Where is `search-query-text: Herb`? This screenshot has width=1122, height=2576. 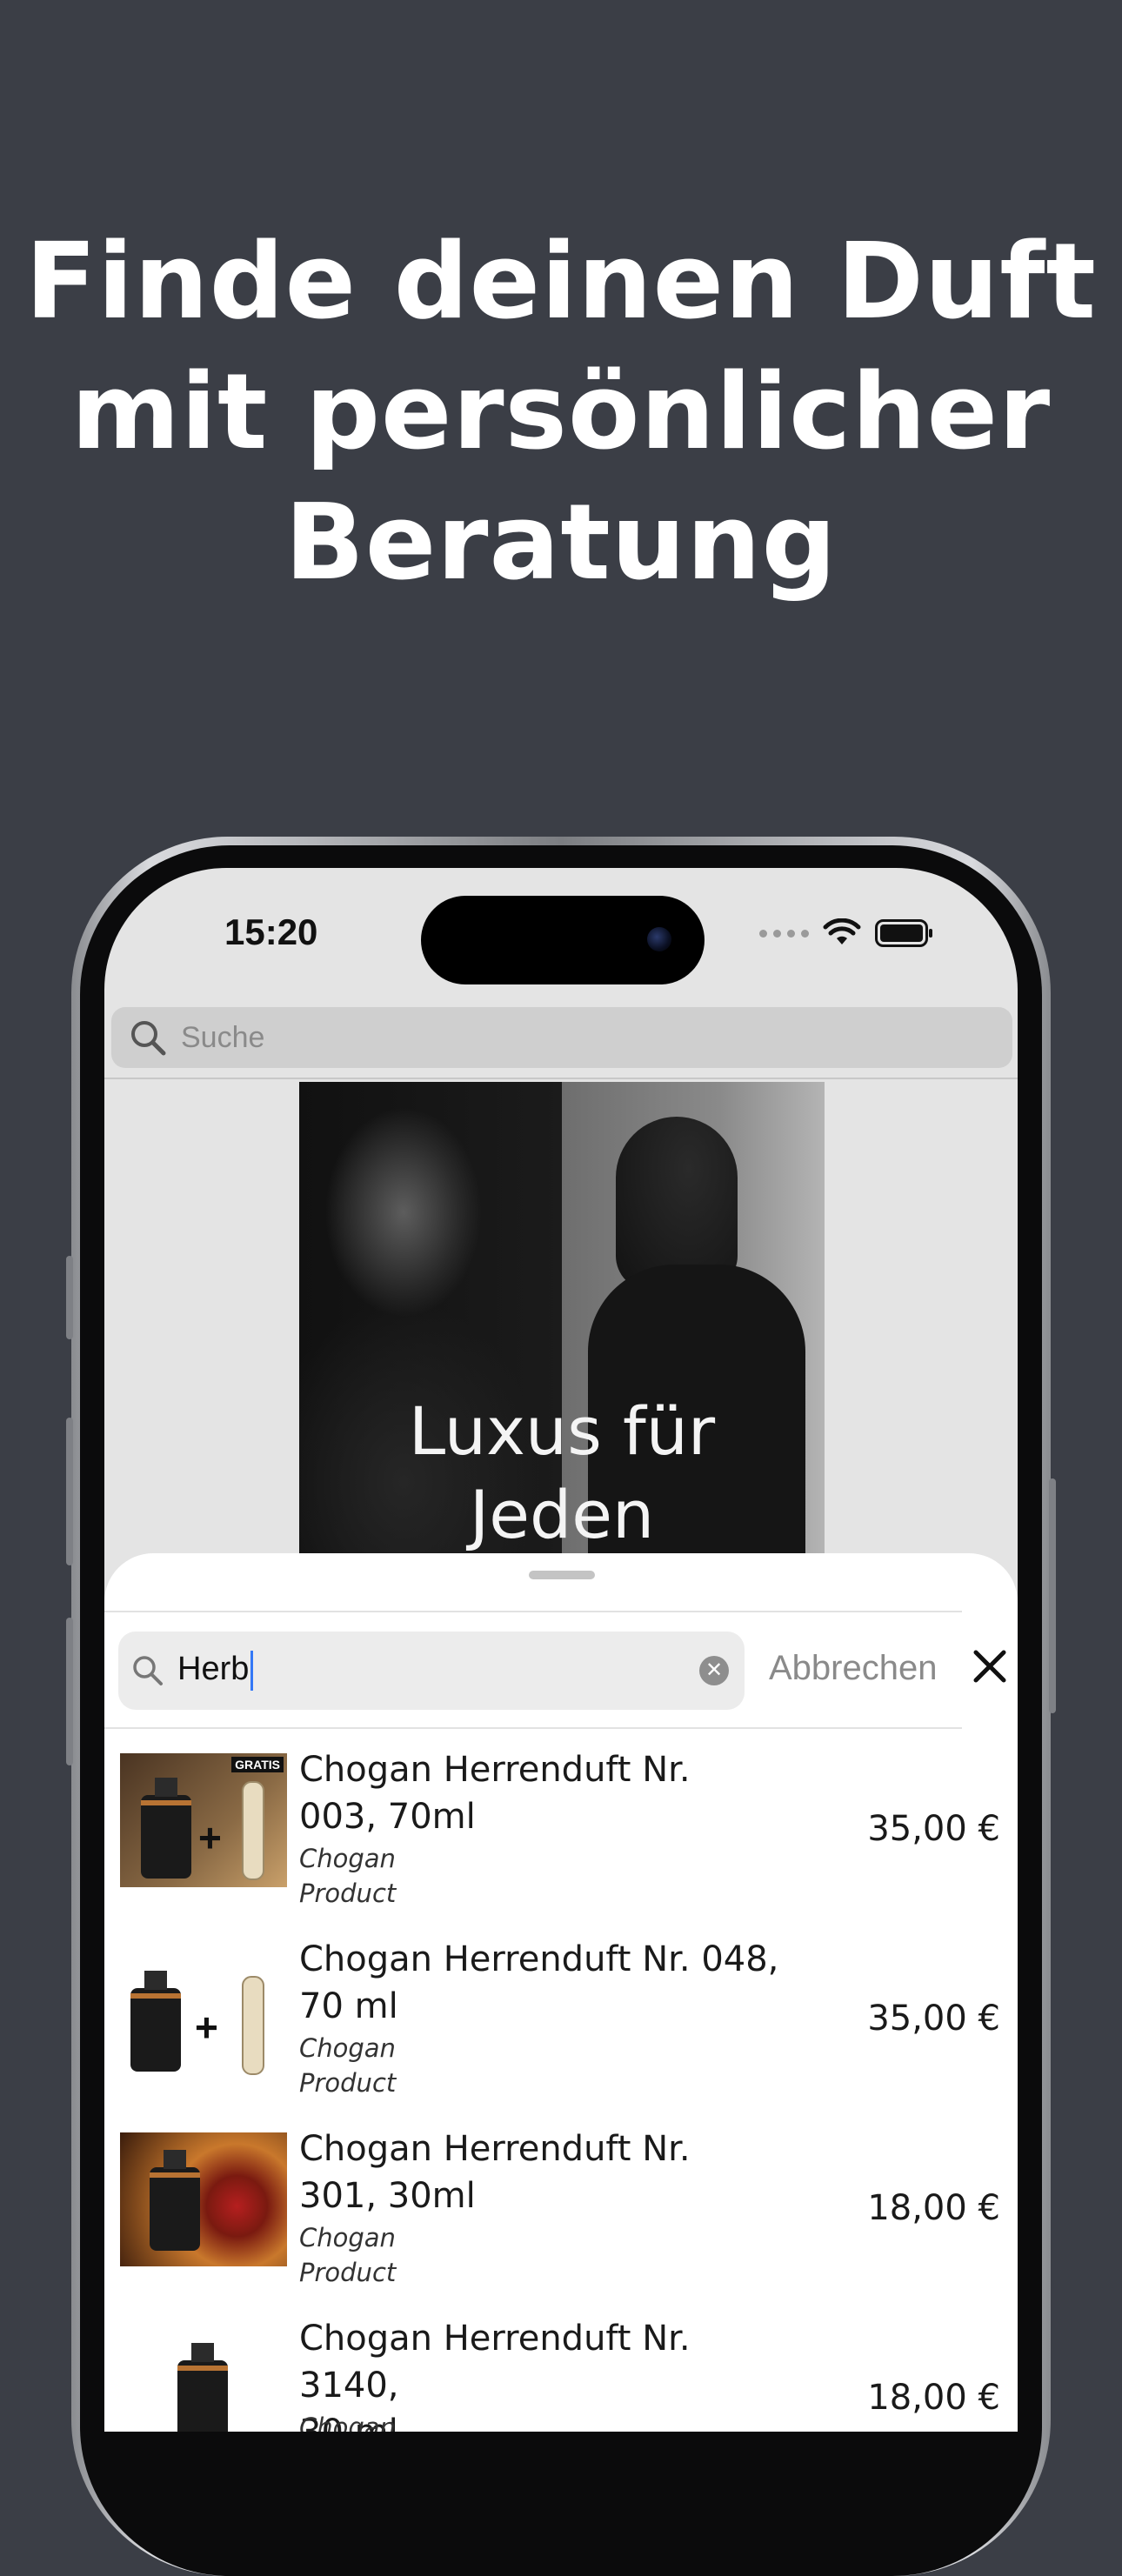 search-query-text: Herb is located at coordinates (213, 1669).